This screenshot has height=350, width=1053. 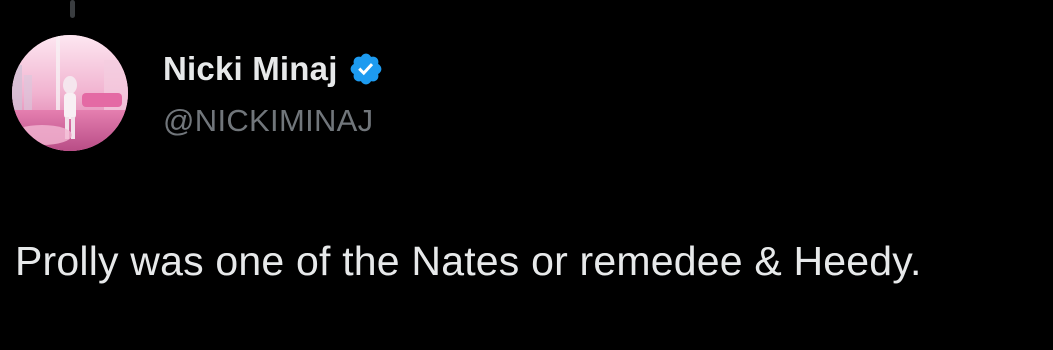 I want to click on author-handle: @NICKIMINAJ, so click(x=268, y=121).